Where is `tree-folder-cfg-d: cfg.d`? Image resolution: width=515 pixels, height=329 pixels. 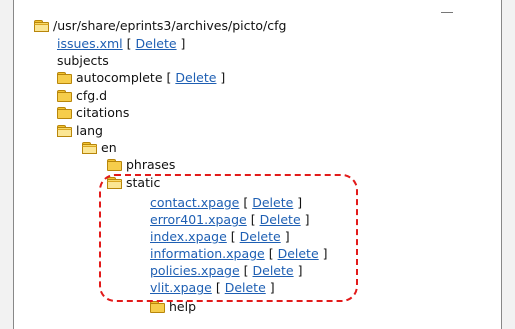 tree-folder-cfg-d: cfg.d is located at coordinates (82, 95).